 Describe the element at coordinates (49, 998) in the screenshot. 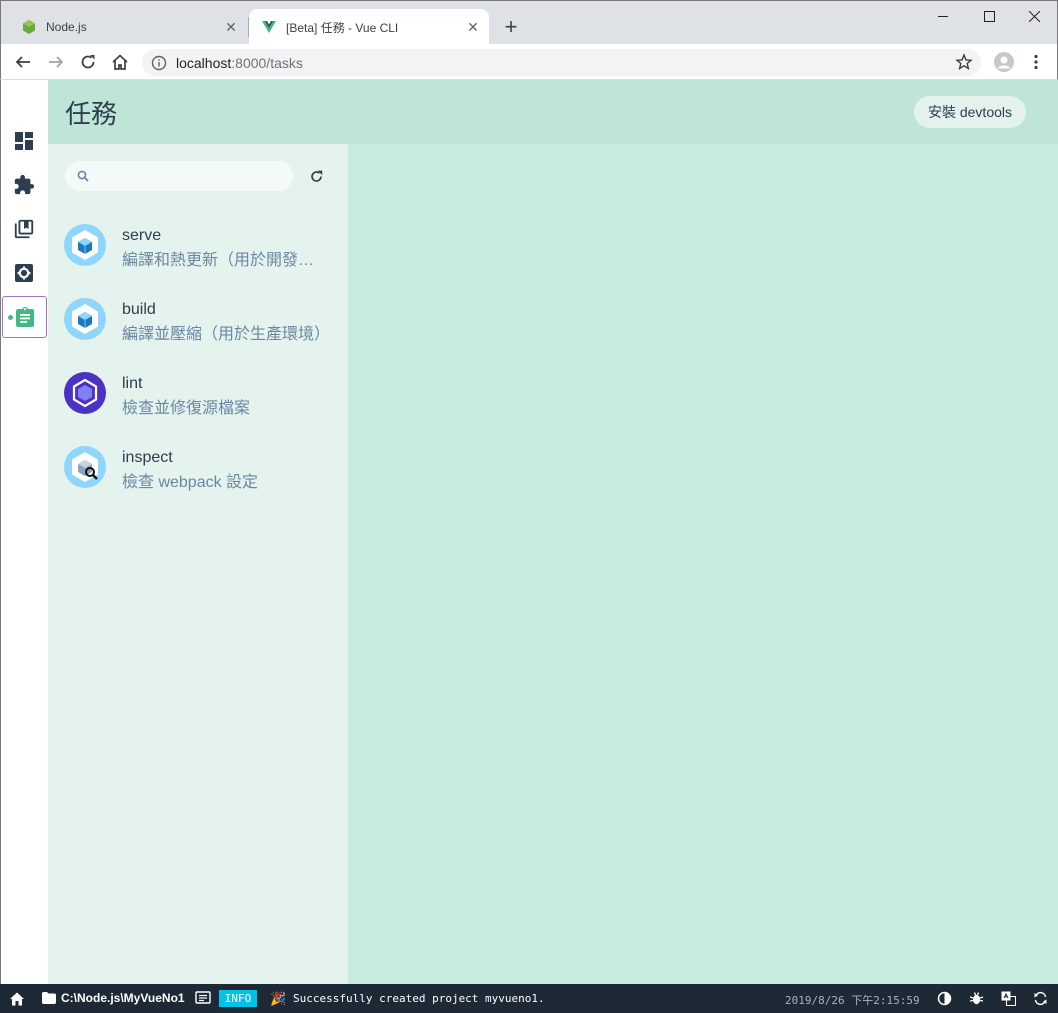

I see `folder-icon` at that location.